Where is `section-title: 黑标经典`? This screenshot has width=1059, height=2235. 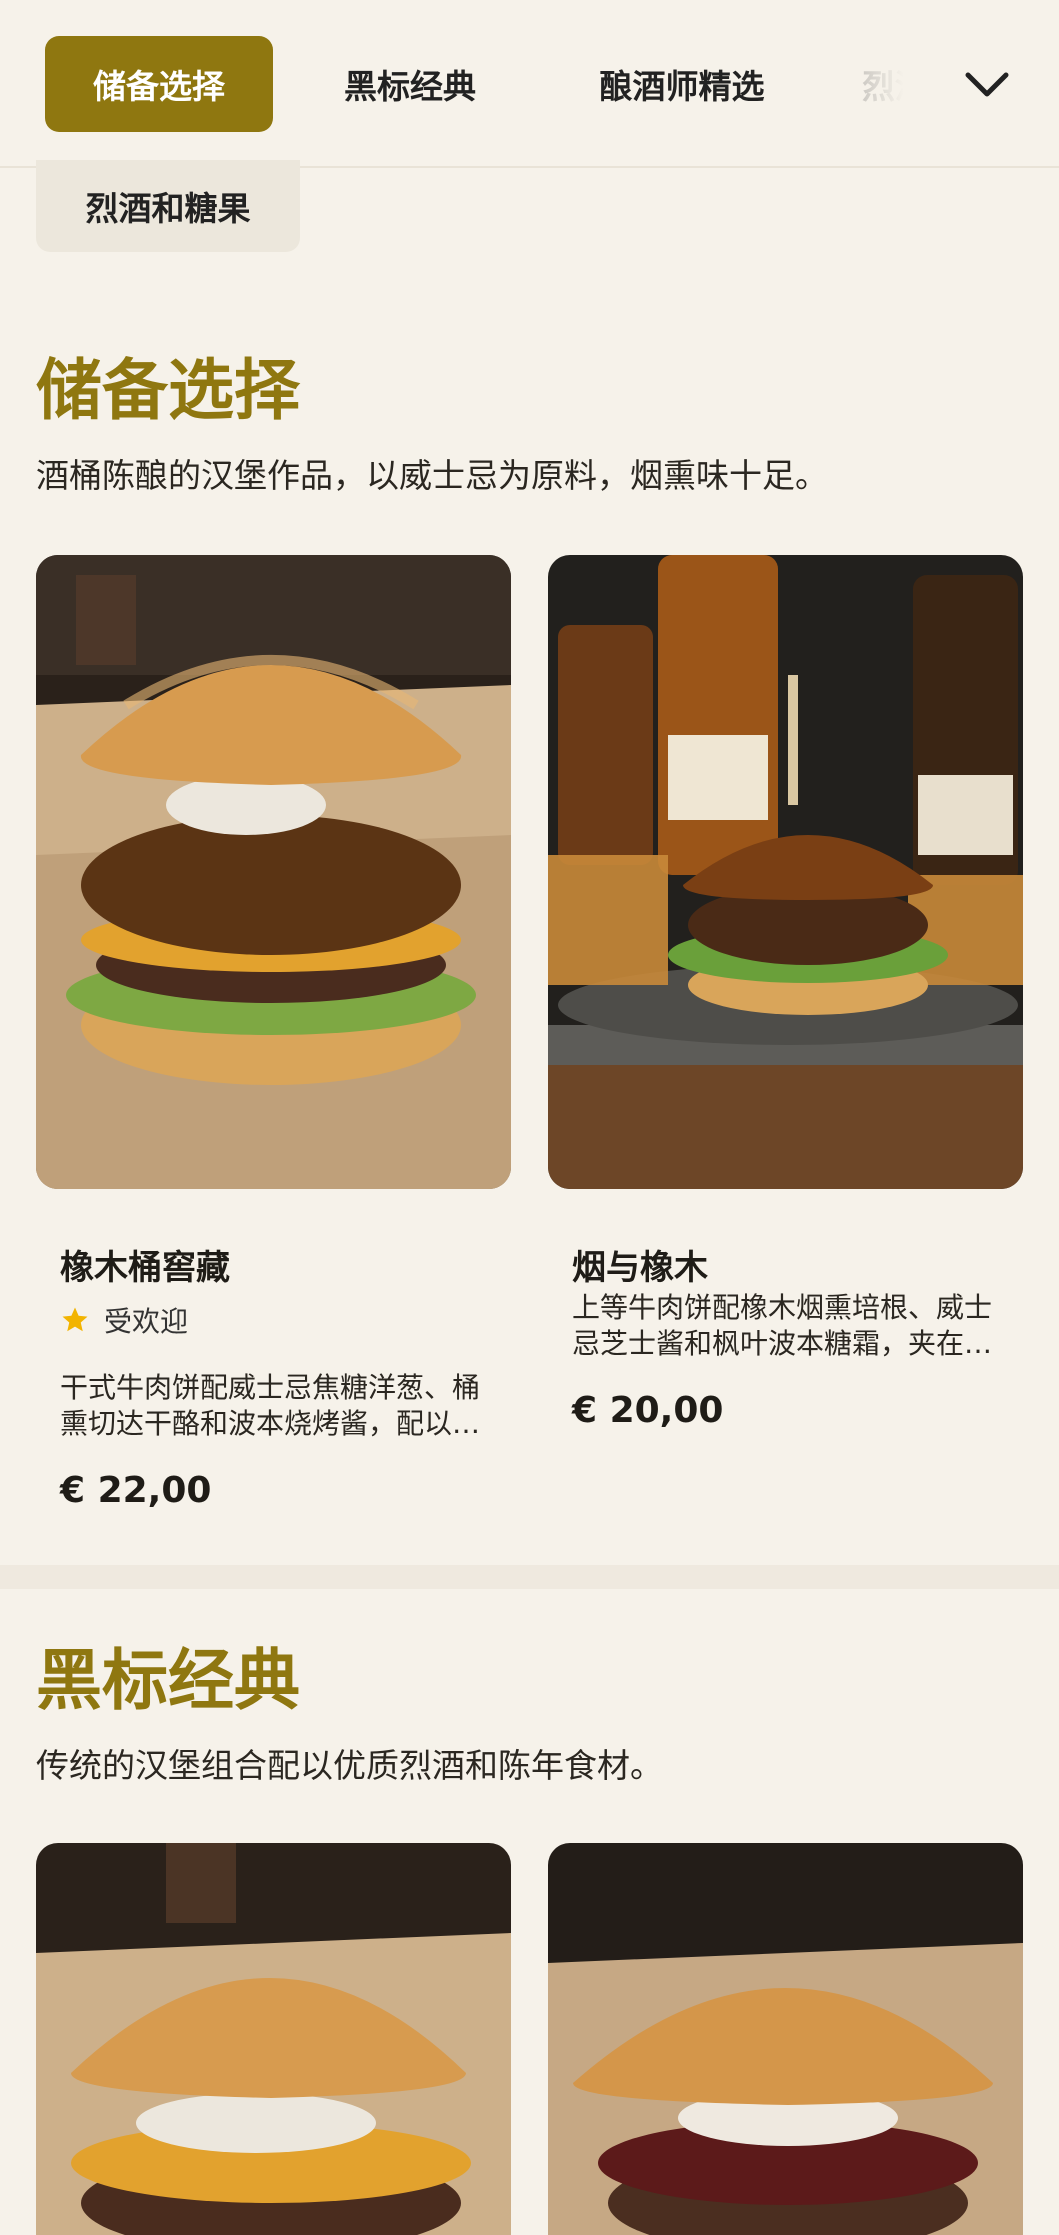
section-title: 黑标经典 is located at coordinates (168, 1680).